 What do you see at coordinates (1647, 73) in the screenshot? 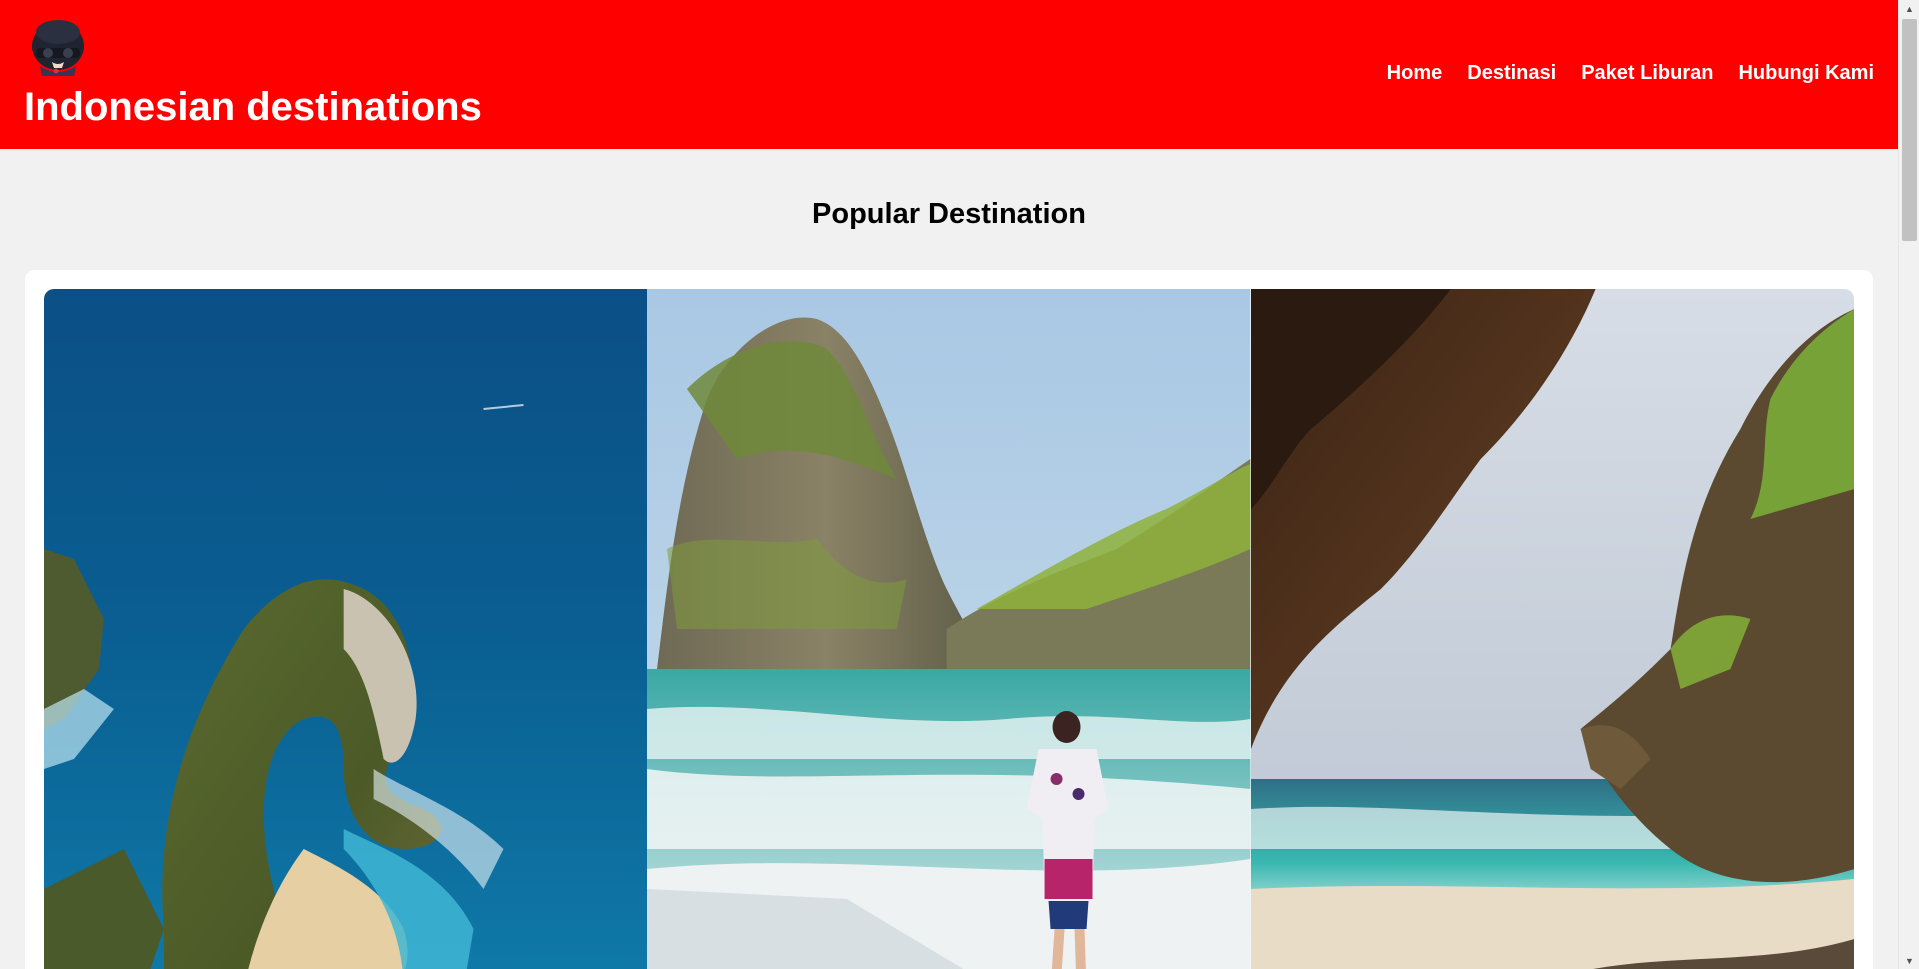
I see `nav-paket-liburan-link: Paket Liburan` at bounding box center [1647, 73].